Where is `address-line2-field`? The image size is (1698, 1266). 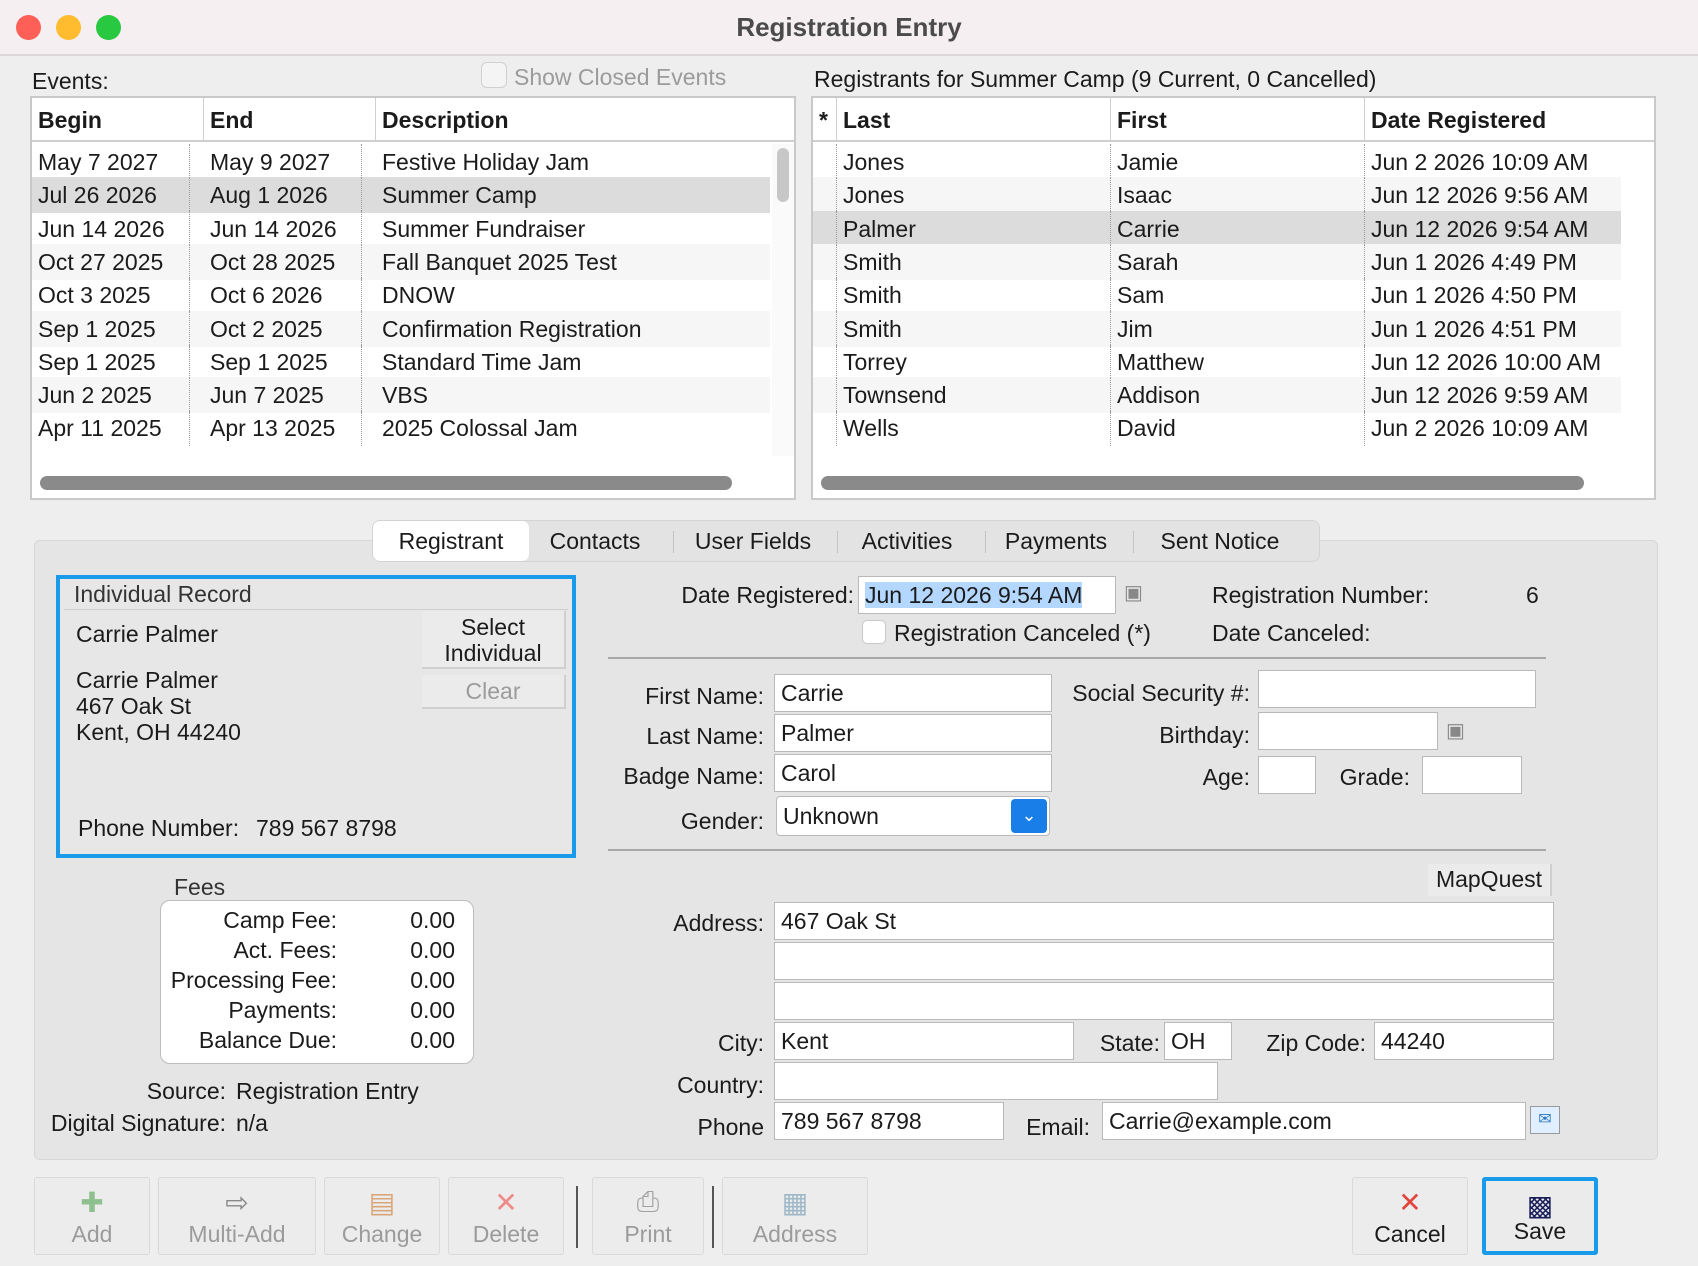 address-line2-field is located at coordinates (1164, 961).